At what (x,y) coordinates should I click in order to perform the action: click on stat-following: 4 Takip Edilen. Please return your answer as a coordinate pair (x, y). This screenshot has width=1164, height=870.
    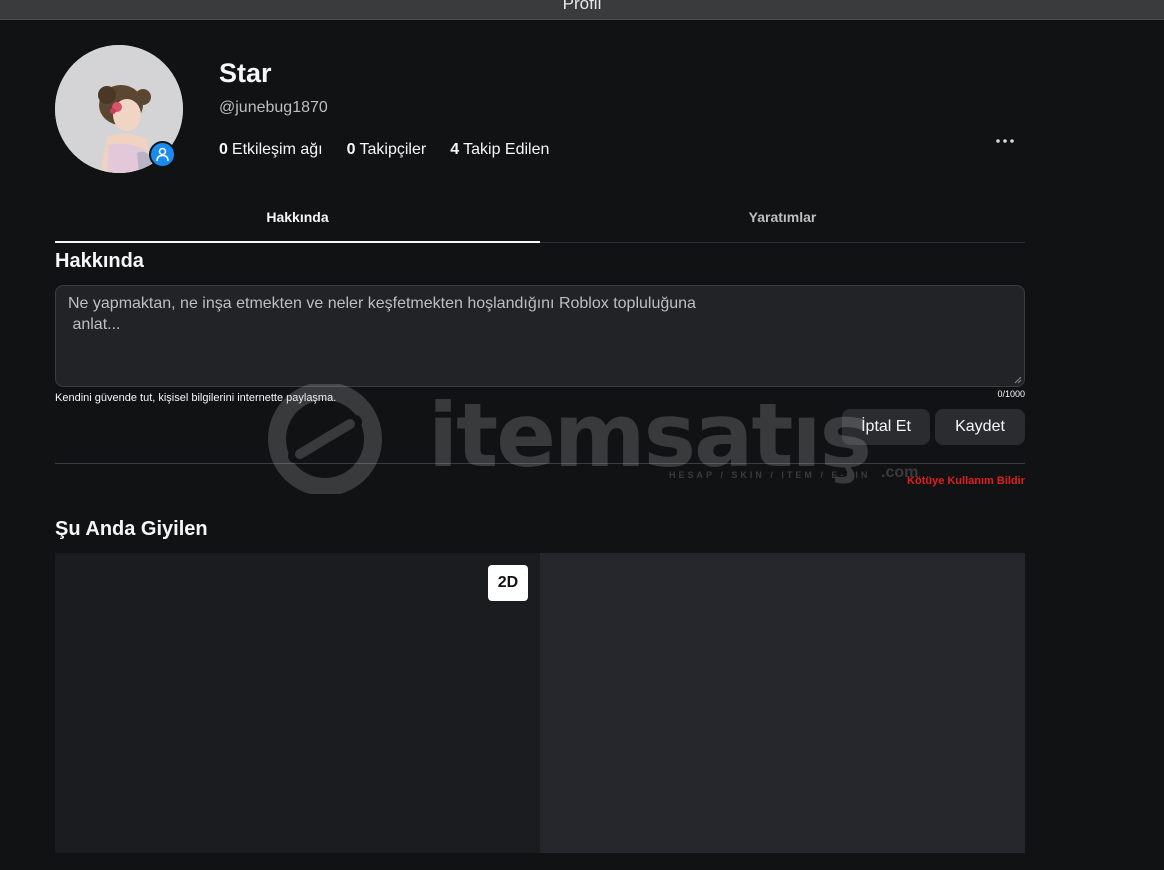
    Looking at the image, I should click on (499, 150).